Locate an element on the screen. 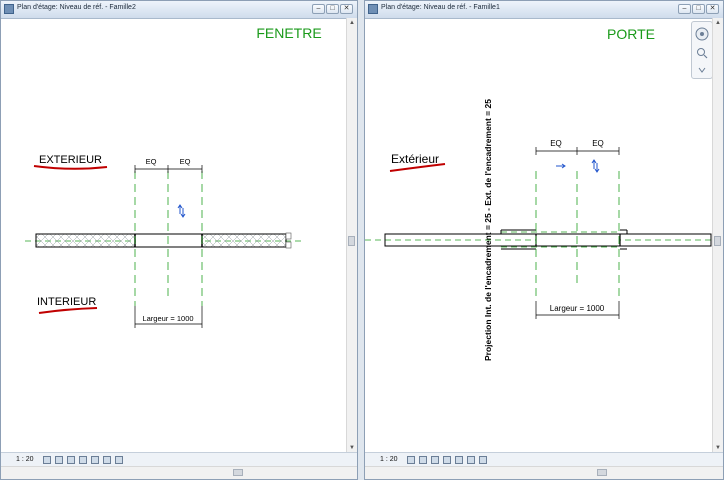 The height and width of the screenshot is (480, 724). zoom-icon is located at coordinates (702, 53).